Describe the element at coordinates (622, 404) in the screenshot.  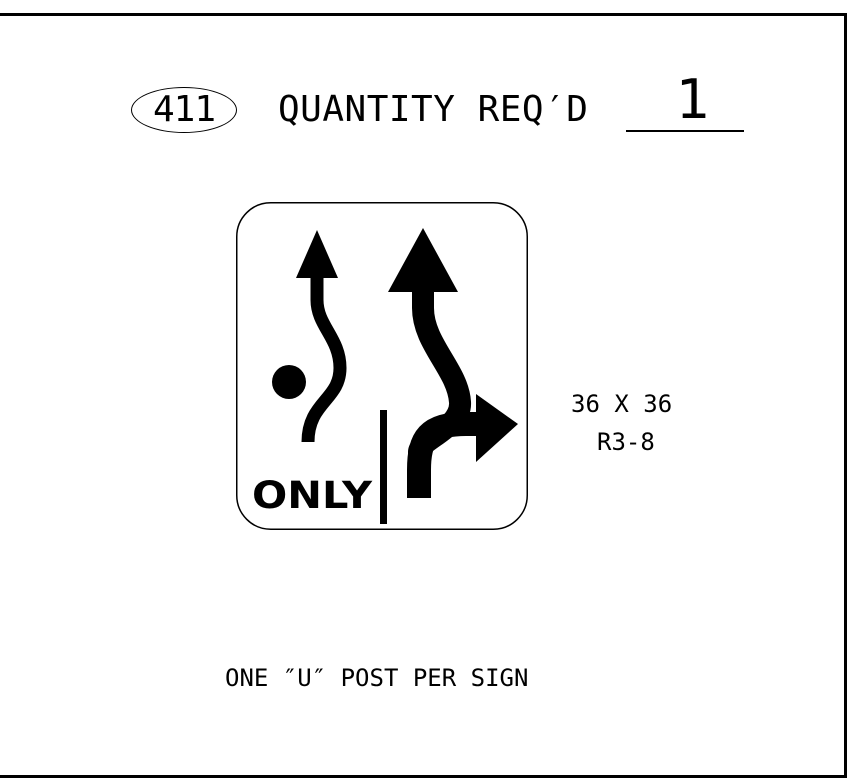
I see `sign-size: 36 X 36` at that location.